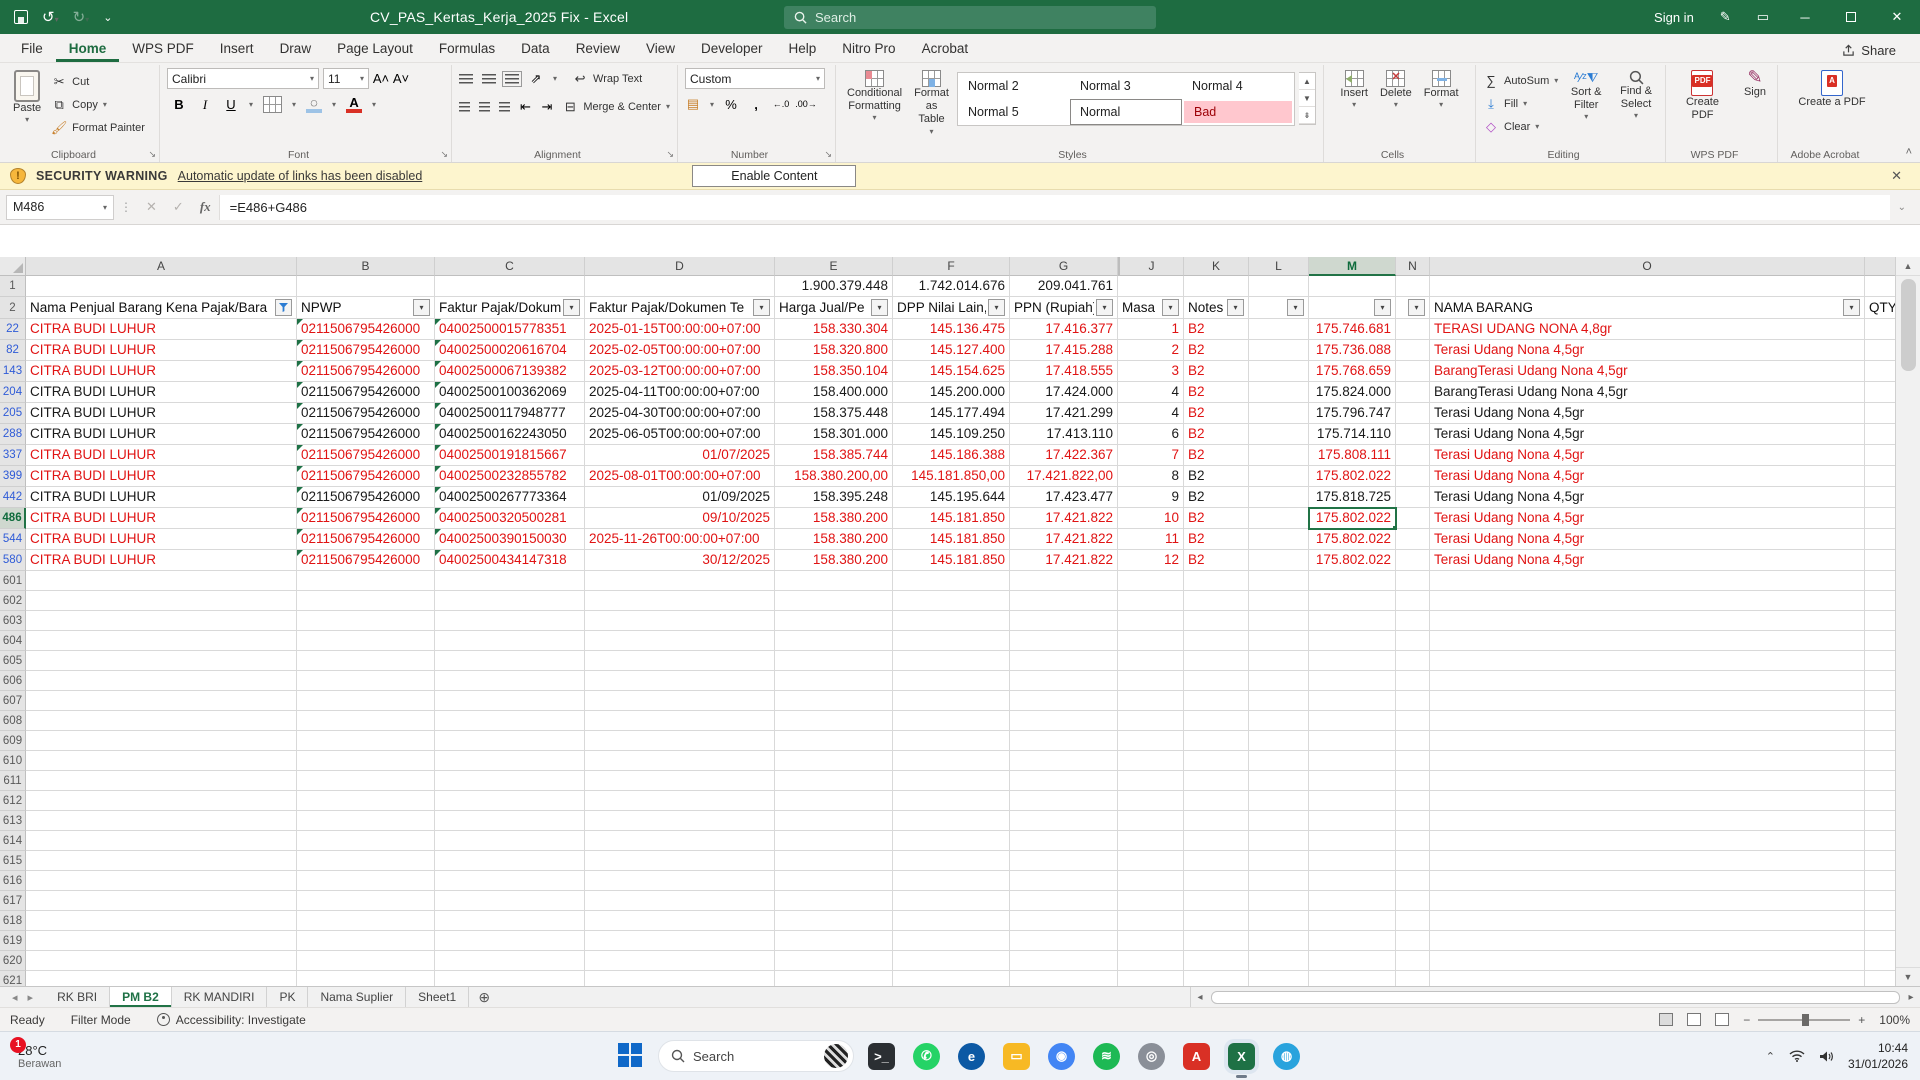  Describe the element at coordinates (680, 978) in the screenshot. I see `cell-D621` at that location.